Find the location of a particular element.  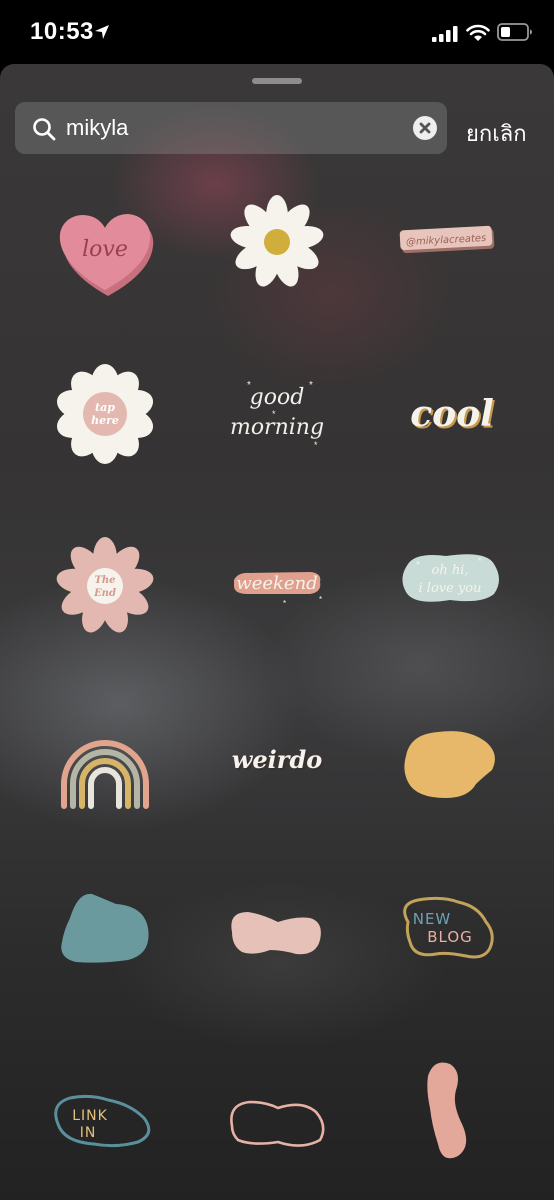

sticker-the-end: The End is located at coordinates (105, 599).